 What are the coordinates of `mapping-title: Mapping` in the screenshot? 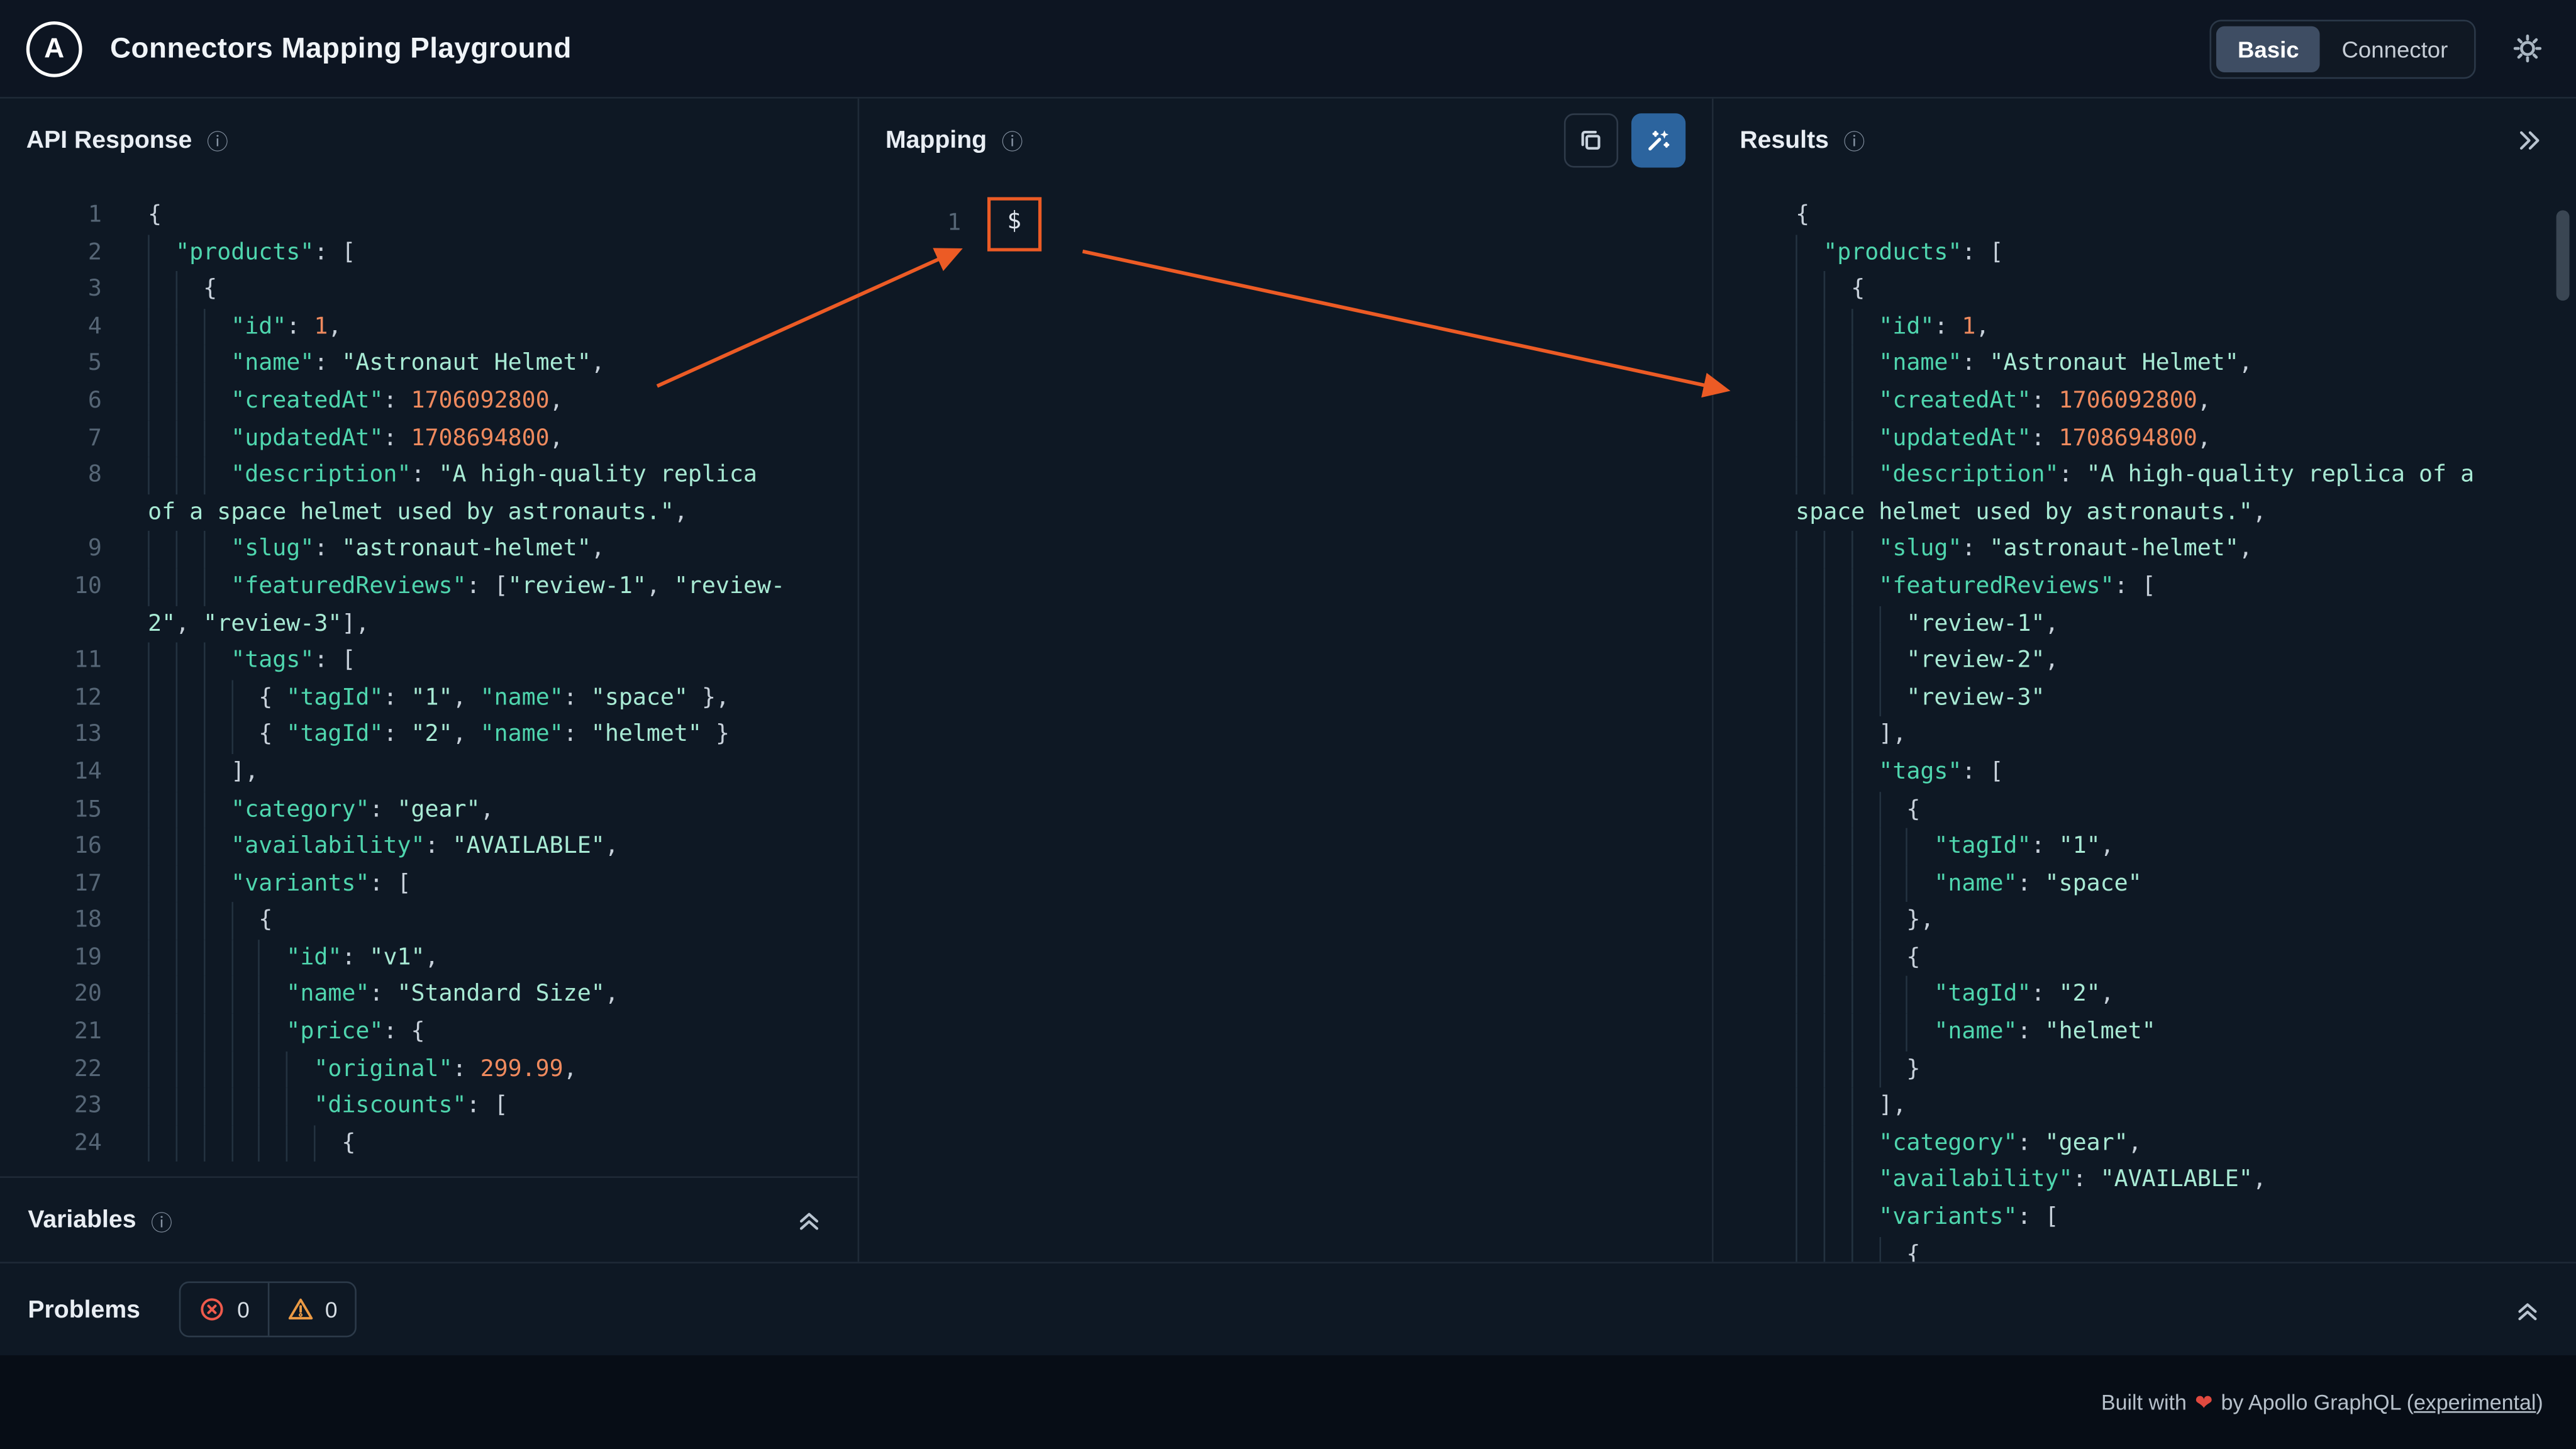 It's located at (936, 139).